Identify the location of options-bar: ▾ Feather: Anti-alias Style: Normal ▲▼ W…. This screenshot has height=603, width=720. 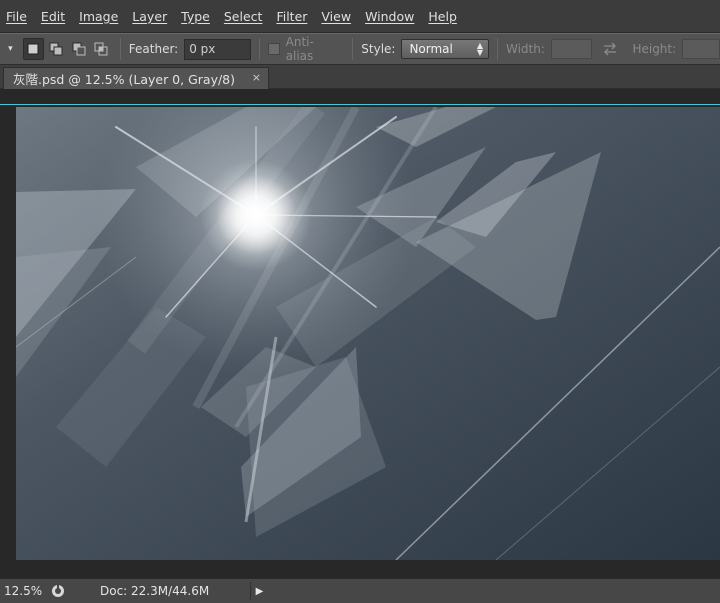
(360, 49).